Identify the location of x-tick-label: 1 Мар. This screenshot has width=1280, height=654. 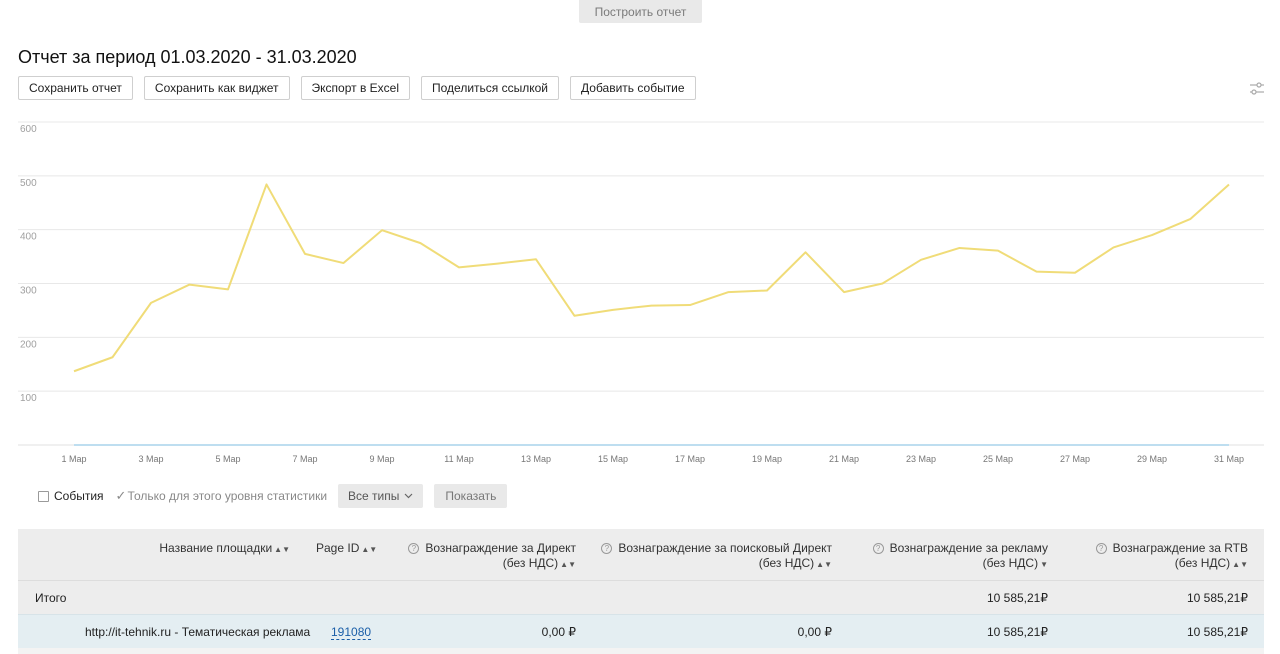
(73, 459).